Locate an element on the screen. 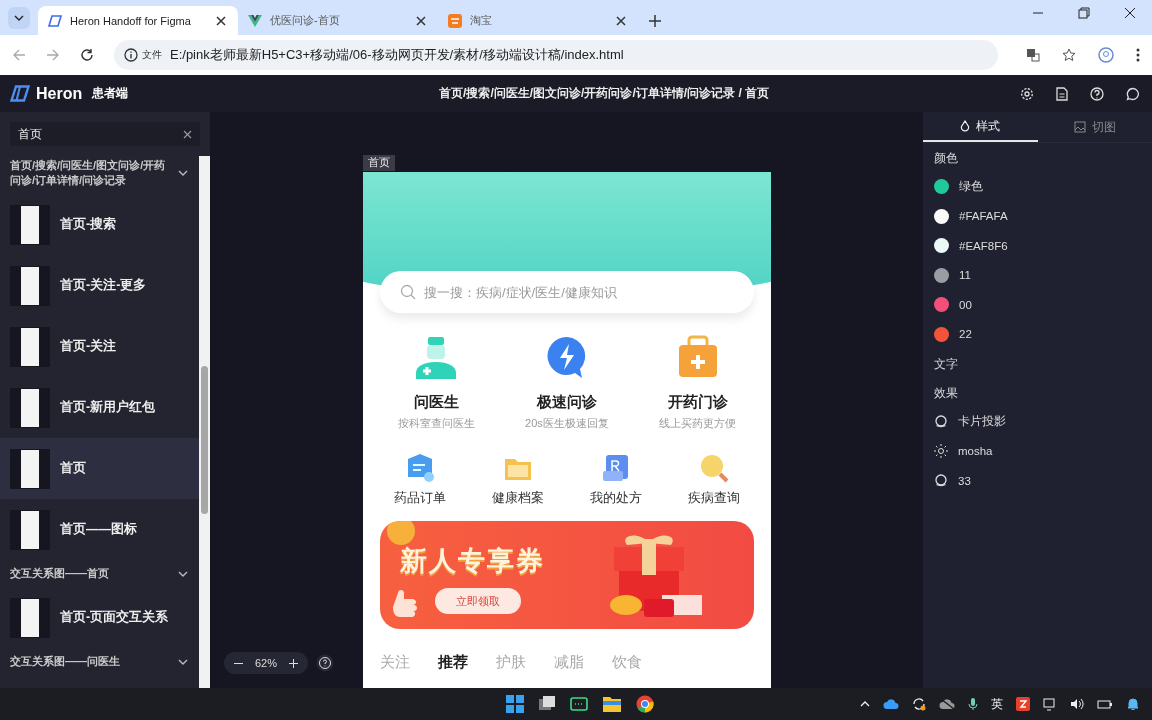 The image size is (1152, 720). sync-icon is located at coordinates (919, 704).